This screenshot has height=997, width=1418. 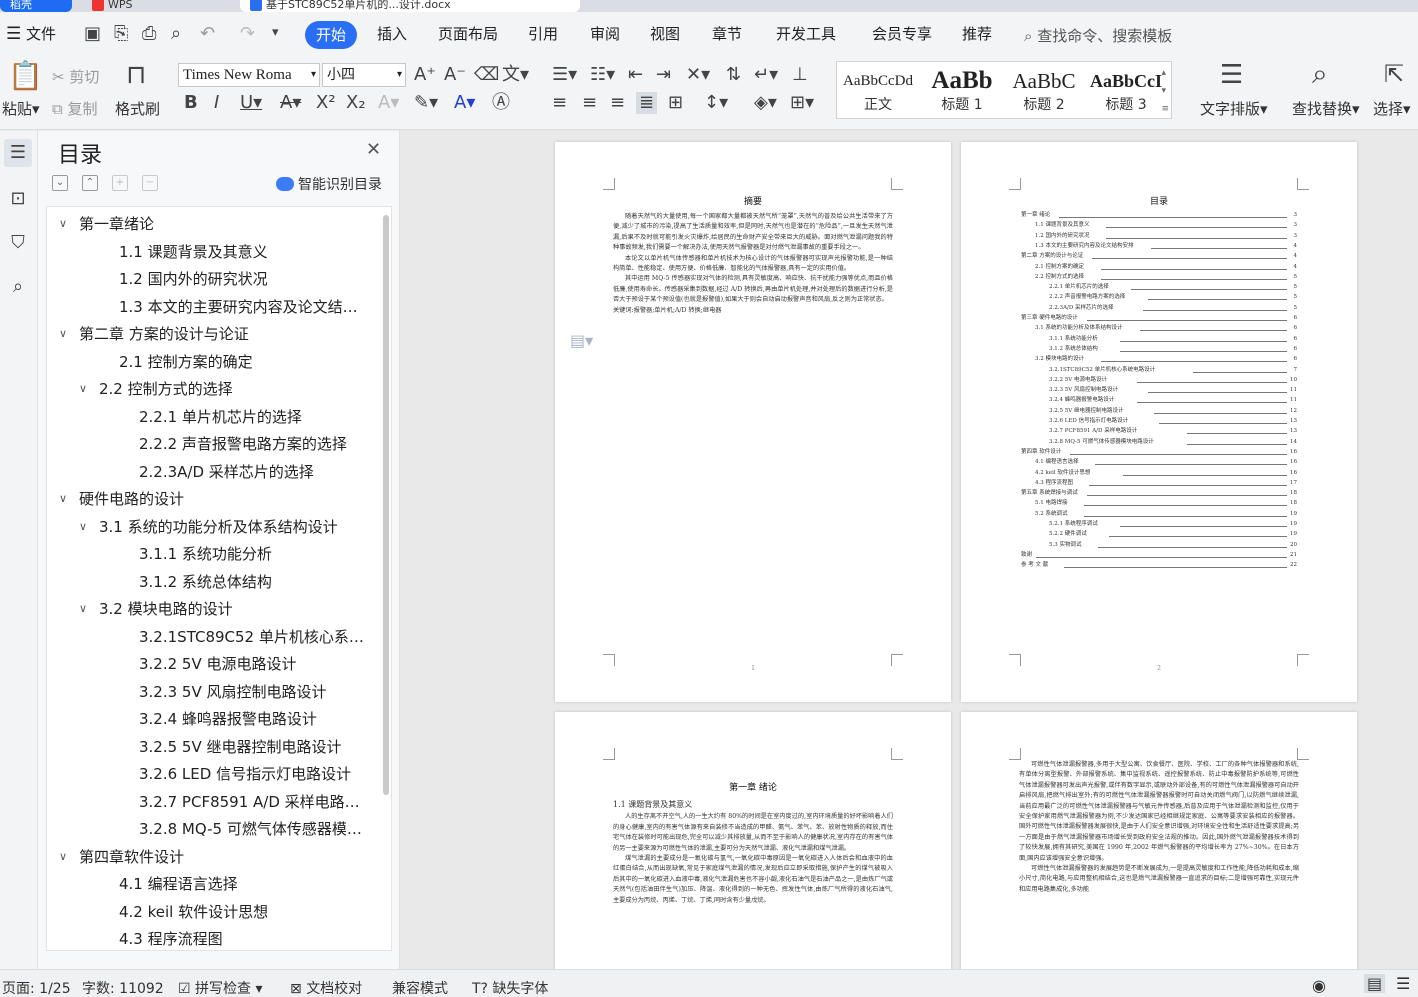 I want to click on toc-item: 3.2.1STC89C52 单片机核心系统电路设计, so click(x=254, y=637).